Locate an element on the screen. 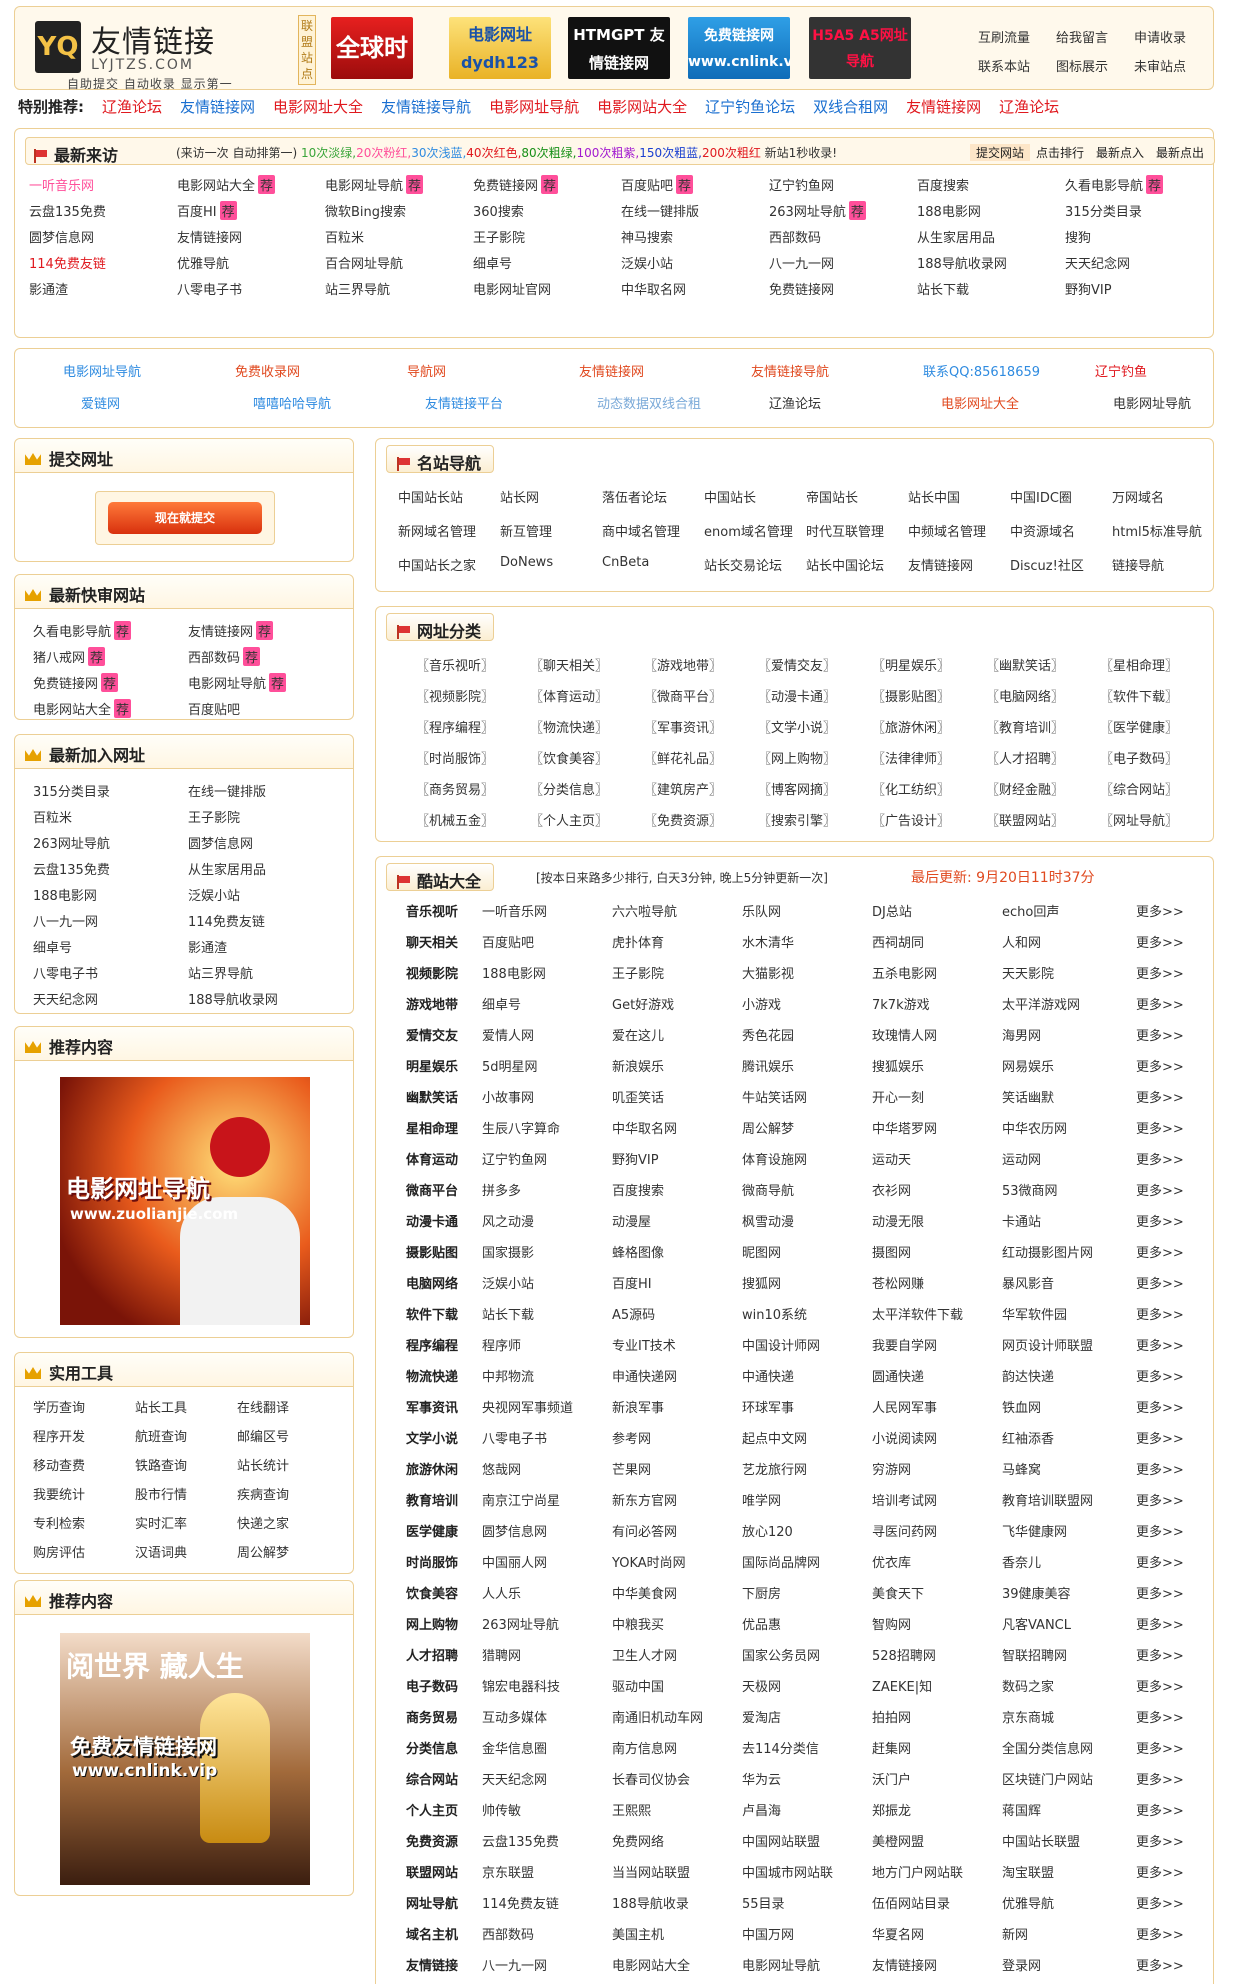 This screenshot has width=1235, height=1984. cool-site-link: 华军软件园 is located at coordinates (1034, 1313).